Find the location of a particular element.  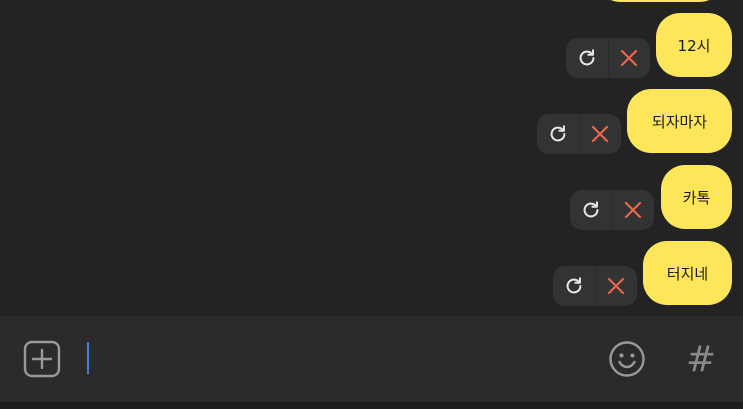

message-text: 터지네 is located at coordinates (687, 273).